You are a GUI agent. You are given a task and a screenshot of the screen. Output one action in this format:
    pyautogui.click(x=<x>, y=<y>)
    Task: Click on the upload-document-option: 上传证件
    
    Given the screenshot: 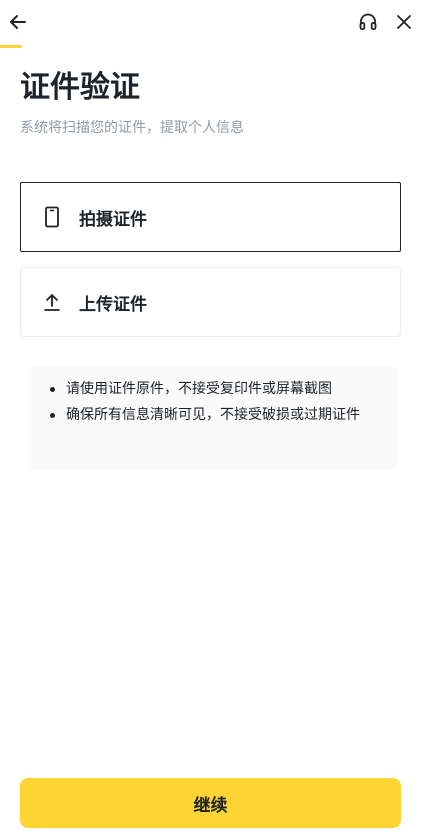 What is the action you would take?
    pyautogui.click(x=210, y=302)
    